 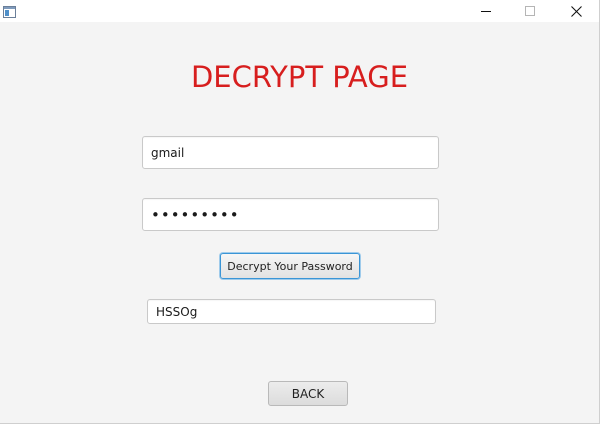 I want to click on close-button, so click(x=576, y=11).